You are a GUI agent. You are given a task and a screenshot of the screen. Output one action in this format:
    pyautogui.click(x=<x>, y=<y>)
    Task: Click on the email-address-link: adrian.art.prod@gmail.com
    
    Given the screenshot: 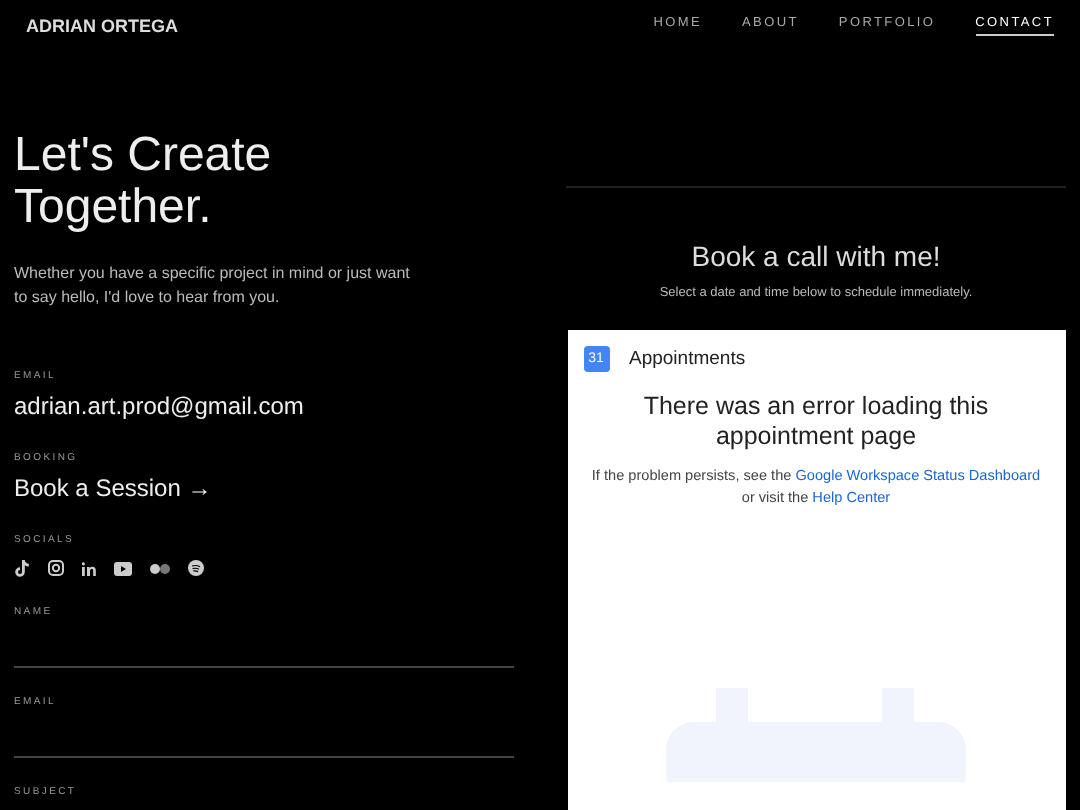 What is the action you would take?
    pyautogui.click(x=159, y=406)
    